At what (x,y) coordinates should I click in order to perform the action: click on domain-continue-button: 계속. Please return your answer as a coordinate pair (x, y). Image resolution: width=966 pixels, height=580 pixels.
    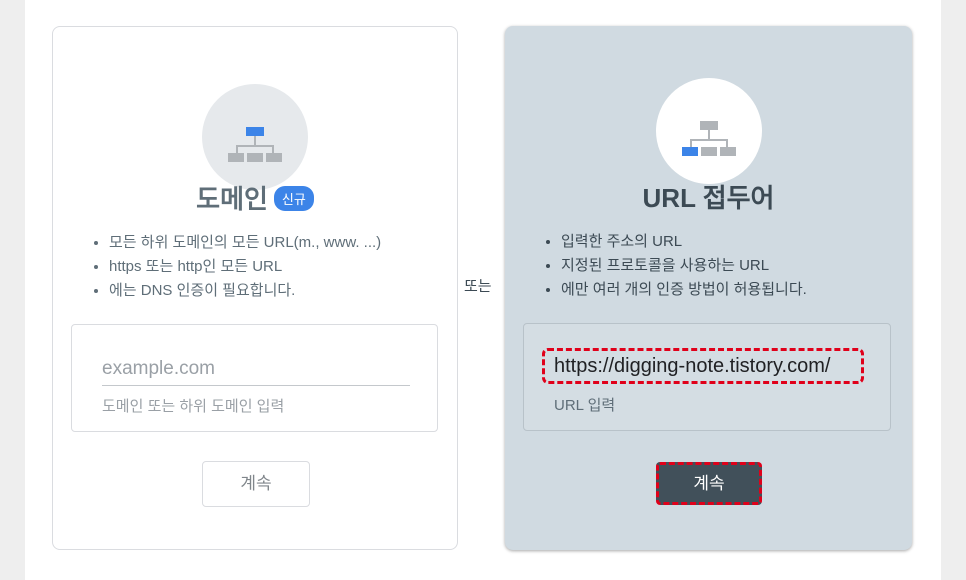
    Looking at the image, I should click on (256, 484).